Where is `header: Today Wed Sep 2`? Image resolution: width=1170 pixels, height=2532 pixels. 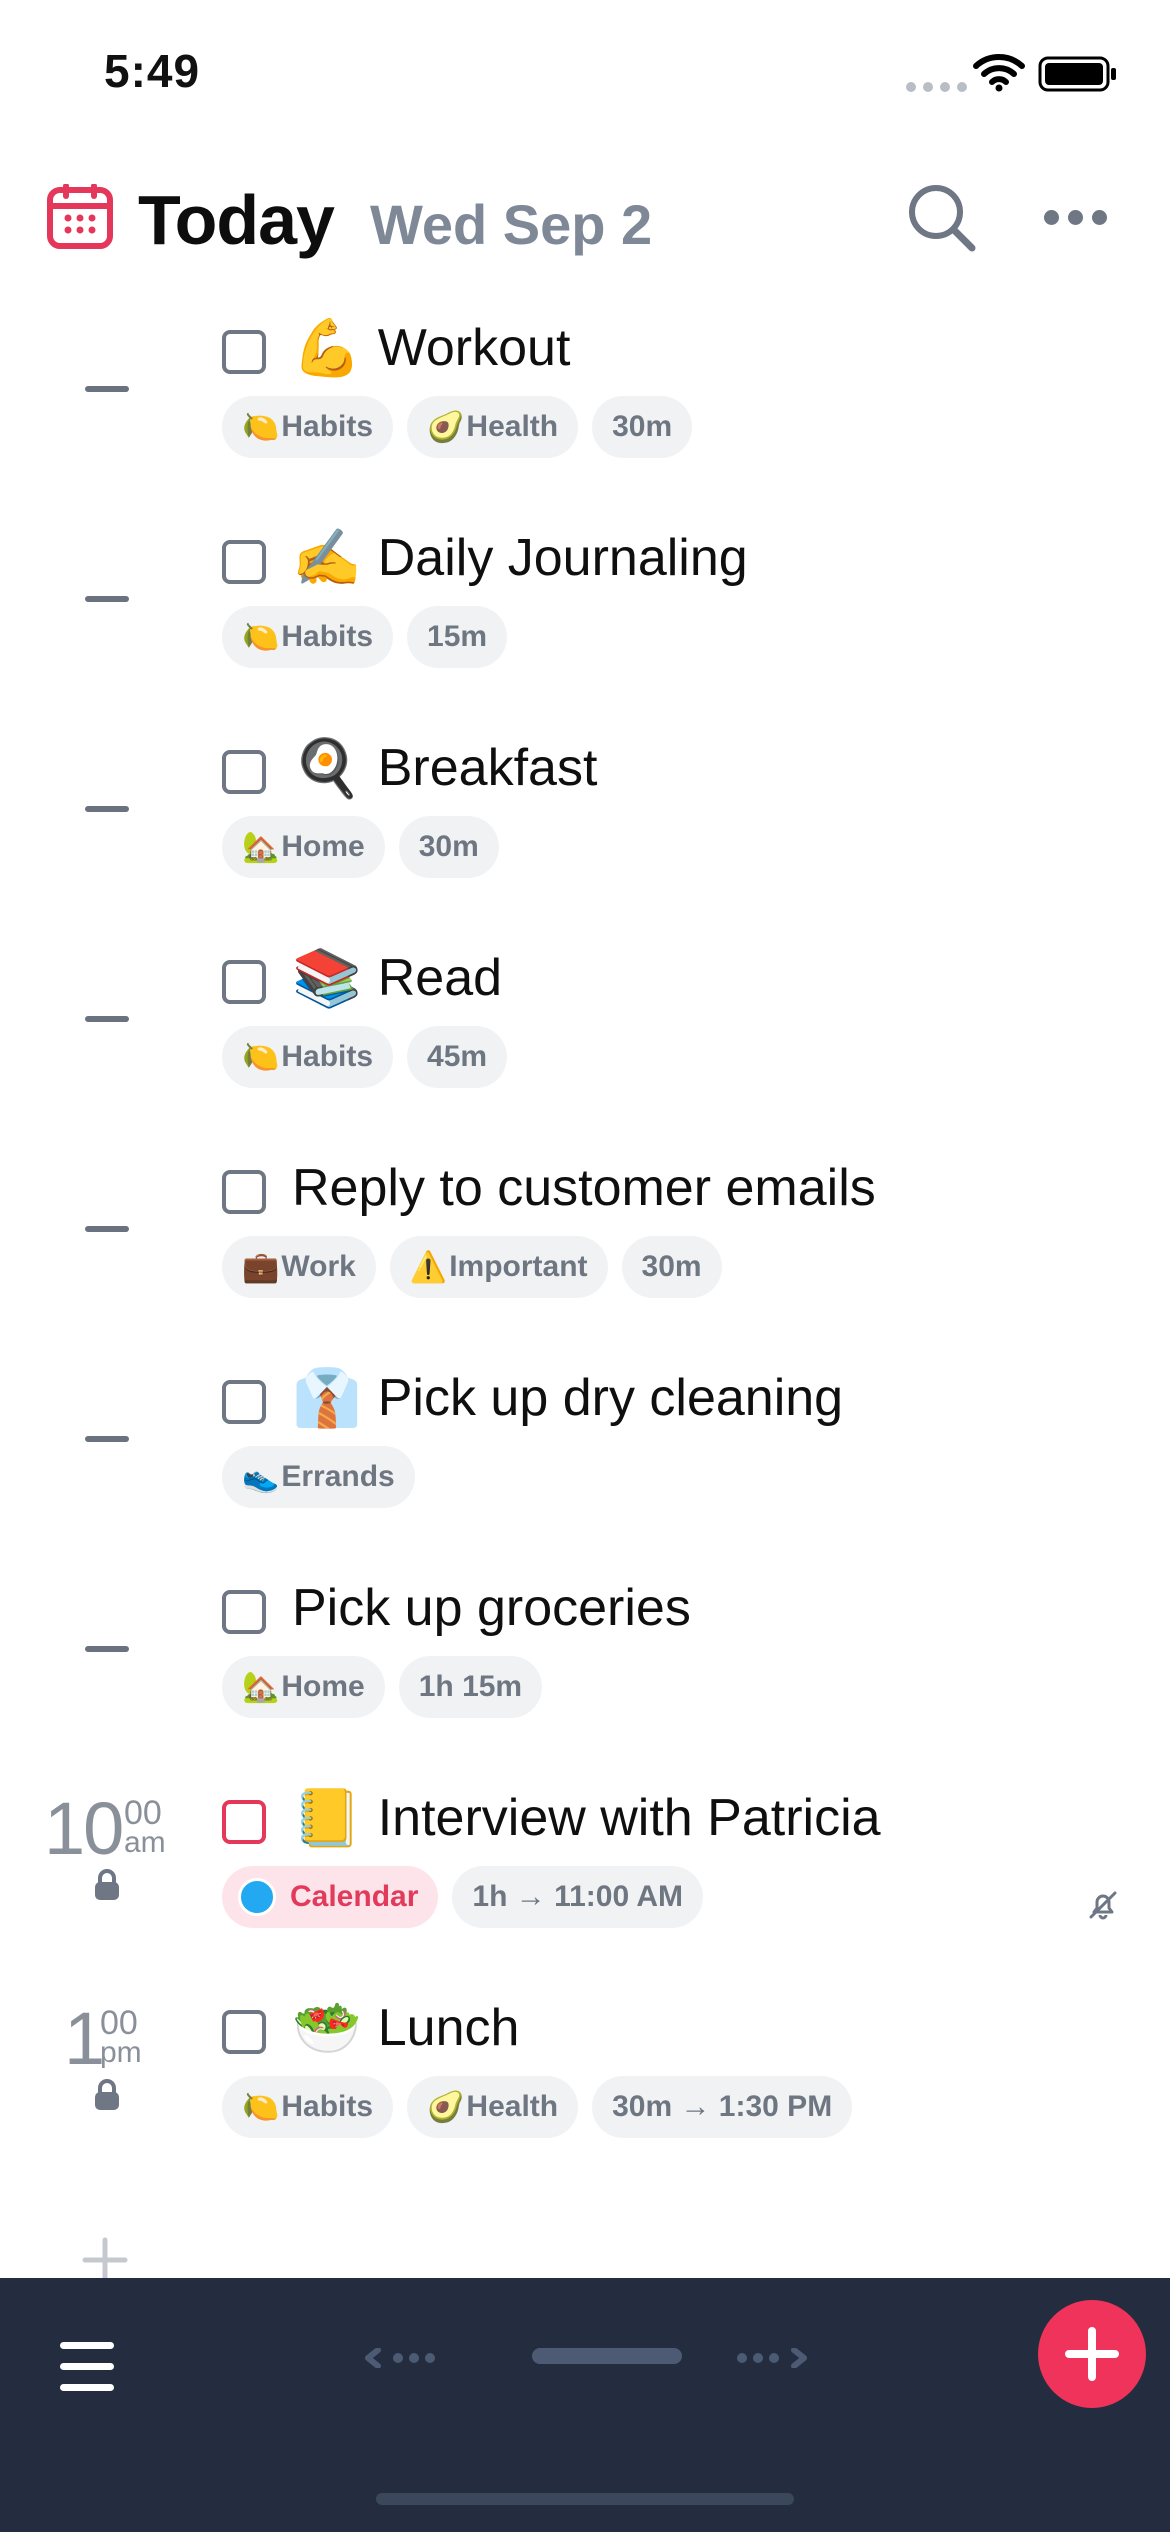
header: Today Wed Sep 2 is located at coordinates (585, 225).